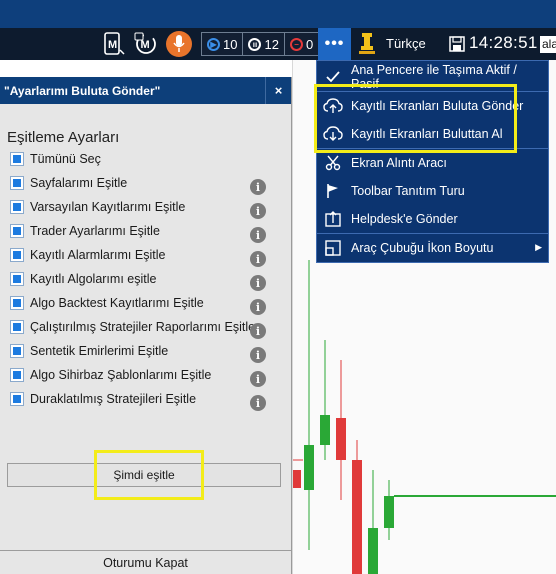 The width and height of the screenshot is (556, 574). I want to click on submenu-arrow-icon: ▶, so click(538, 247).